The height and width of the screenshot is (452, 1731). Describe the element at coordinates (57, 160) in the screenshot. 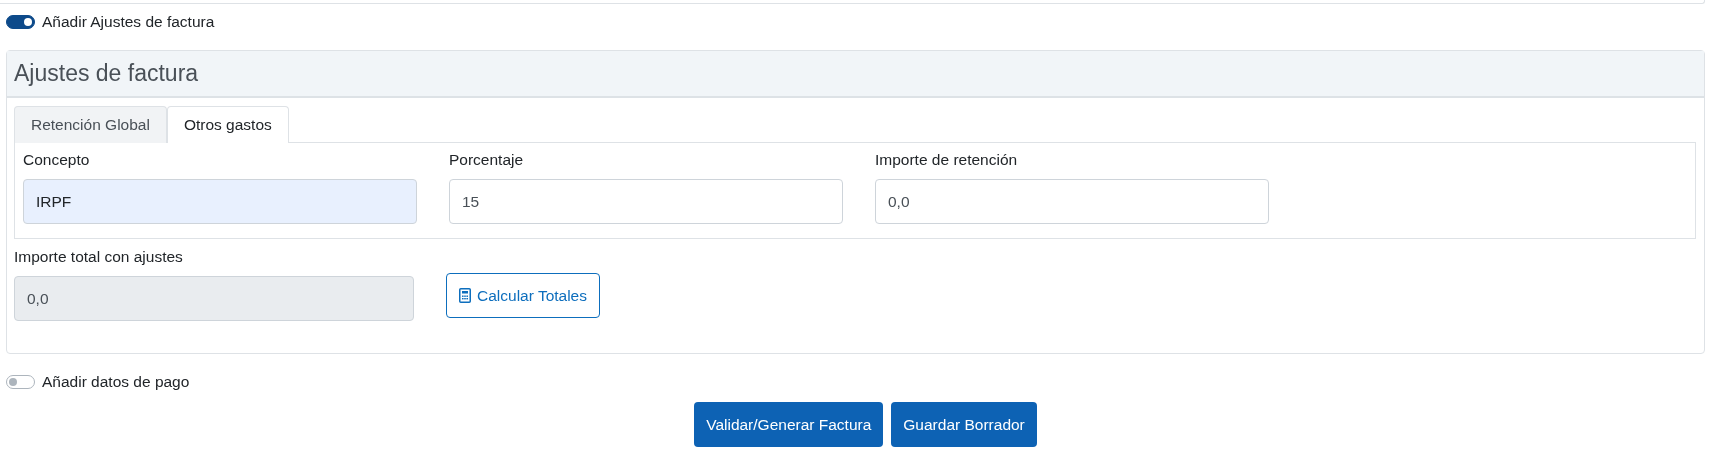

I see `field-label: Concepto` at that location.